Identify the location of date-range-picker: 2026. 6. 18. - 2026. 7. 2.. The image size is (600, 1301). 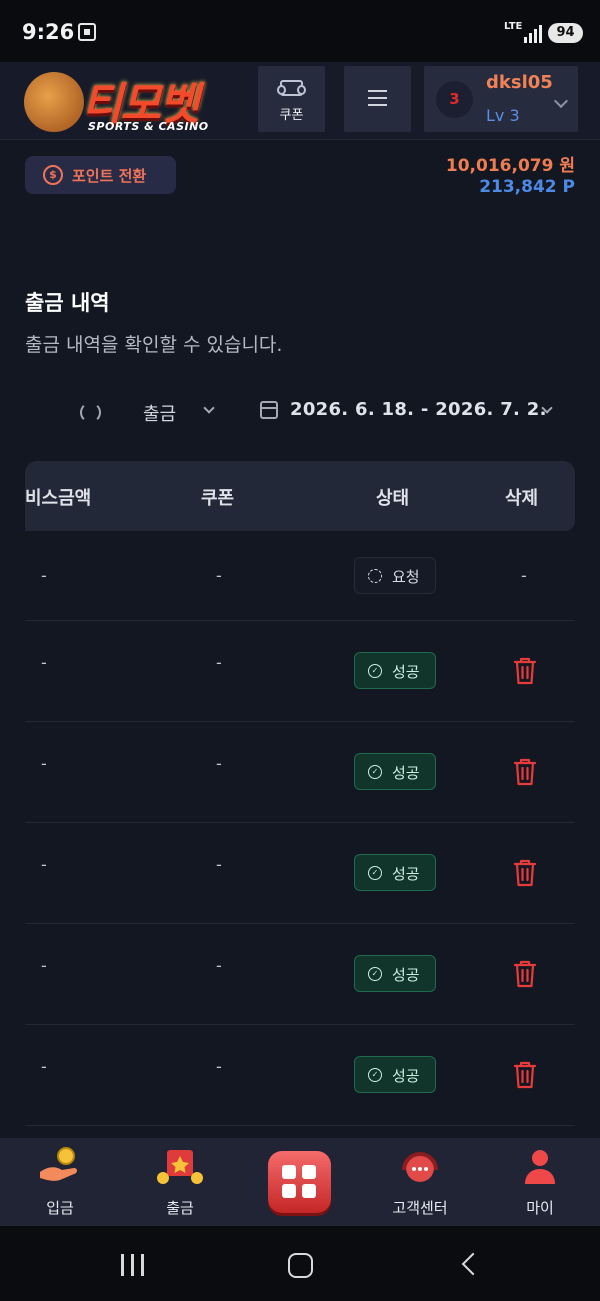
(418, 409).